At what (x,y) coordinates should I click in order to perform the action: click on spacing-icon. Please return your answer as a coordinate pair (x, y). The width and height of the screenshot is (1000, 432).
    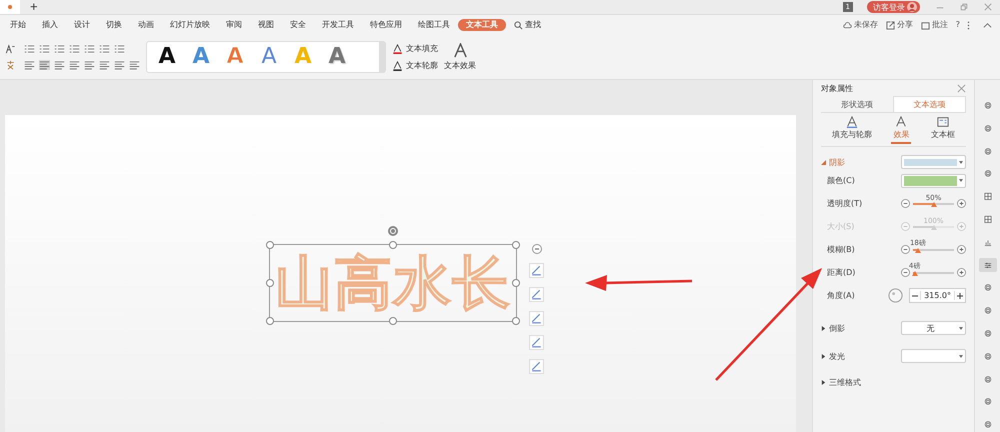
    Looking at the image, I should click on (119, 49).